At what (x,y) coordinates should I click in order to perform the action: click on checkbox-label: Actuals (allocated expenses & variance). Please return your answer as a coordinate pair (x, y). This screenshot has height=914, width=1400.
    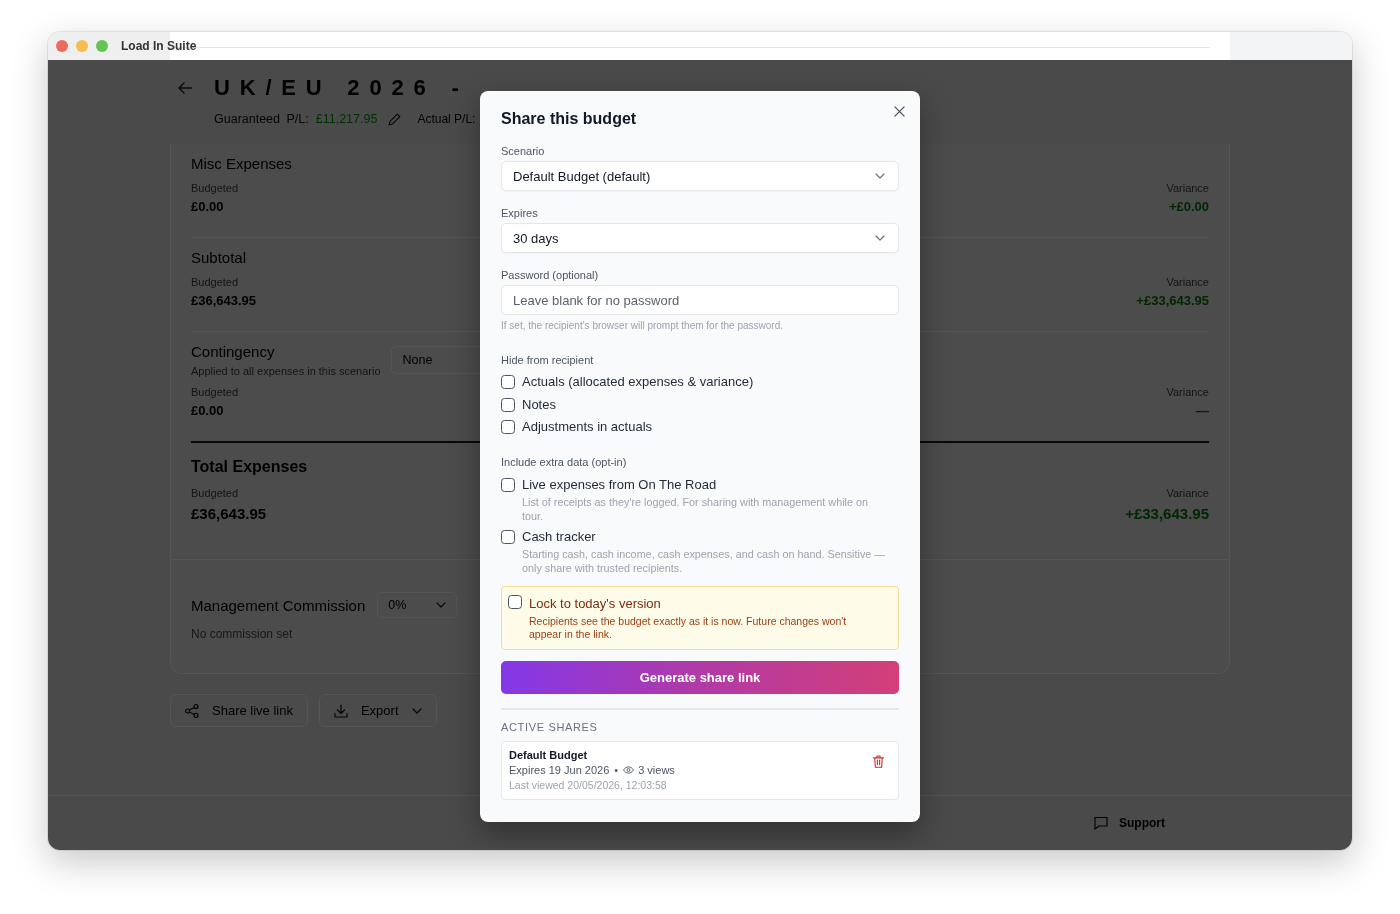
    Looking at the image, I should click on (638, 382).